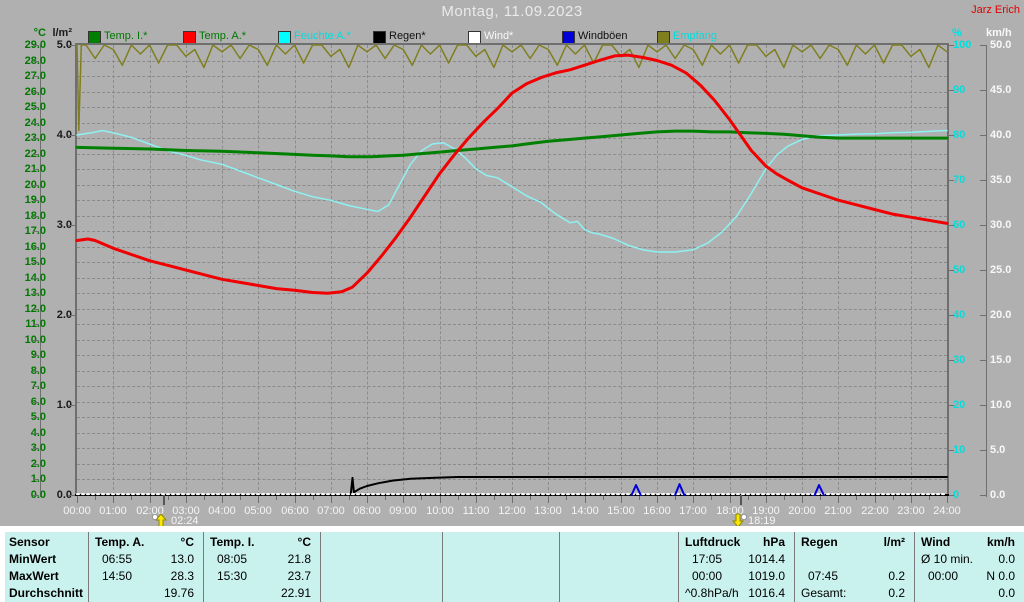 The height and width of the screenshot is (602, 1024). I want to click on x-axis-label: 24:00, so click(947, 511).